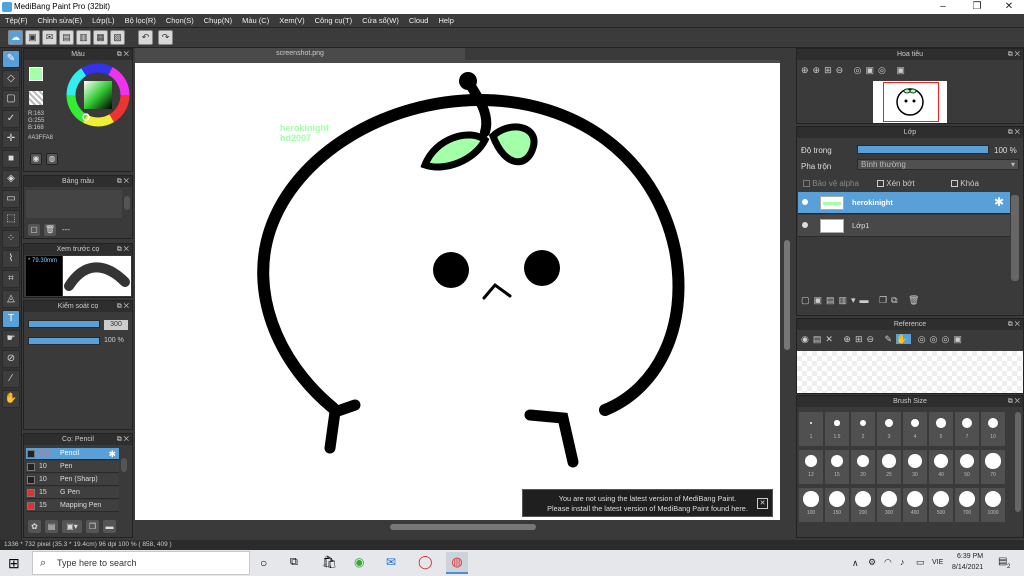 The width and height of the screenshot is (1024, 576). What do you see at coordinates (36, 98) in the screenshot?
I see `background-color-swatch` at bounding box center [36, 98].